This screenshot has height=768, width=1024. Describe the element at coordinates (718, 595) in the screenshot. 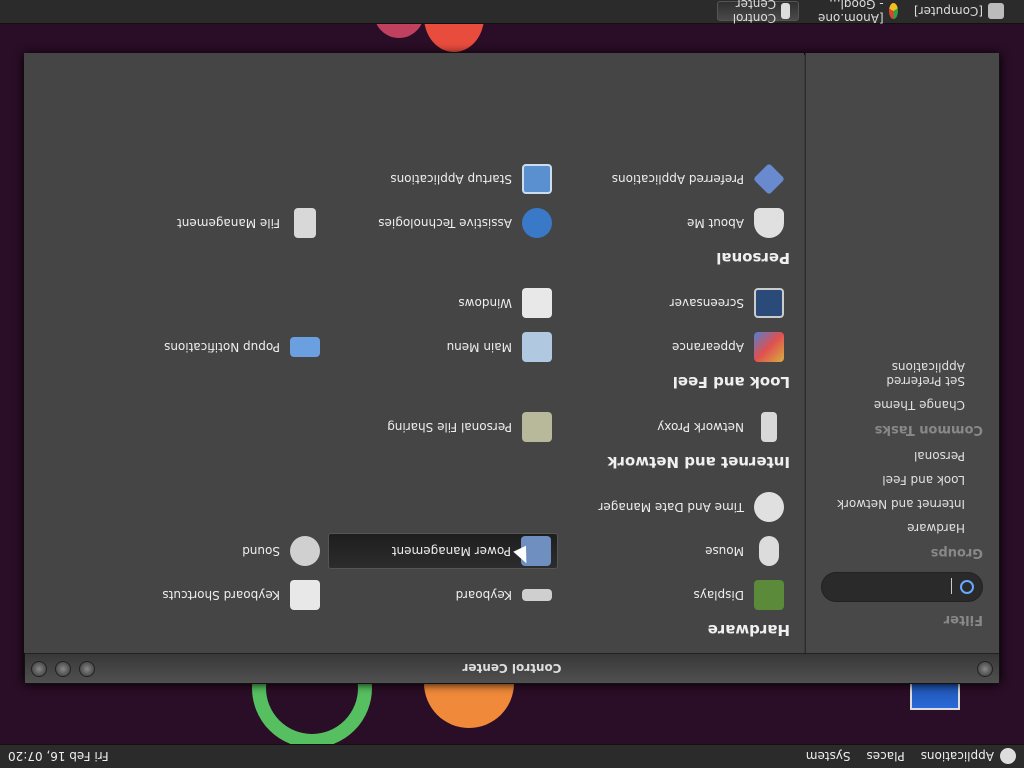

I see `item-displays-label: Displays` at that location.